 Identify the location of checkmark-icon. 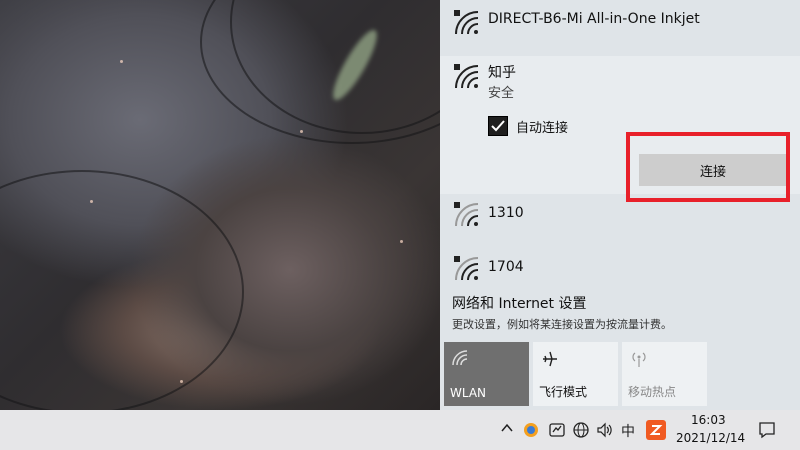
(498, 126).